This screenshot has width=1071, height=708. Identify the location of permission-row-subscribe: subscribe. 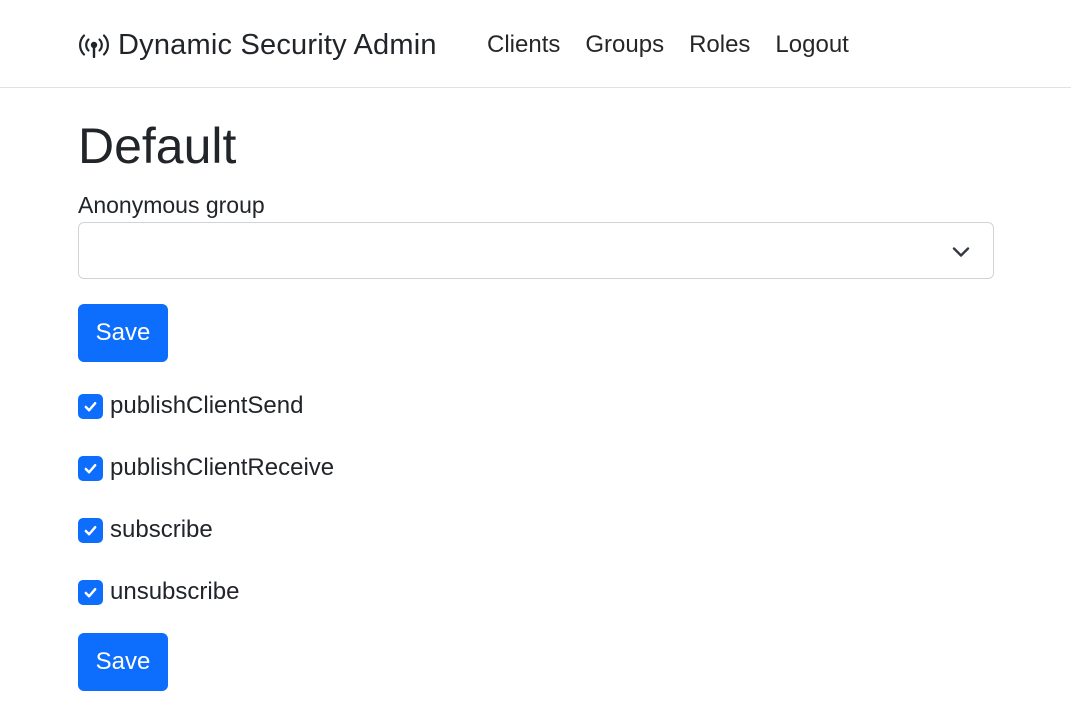
(145, 530).